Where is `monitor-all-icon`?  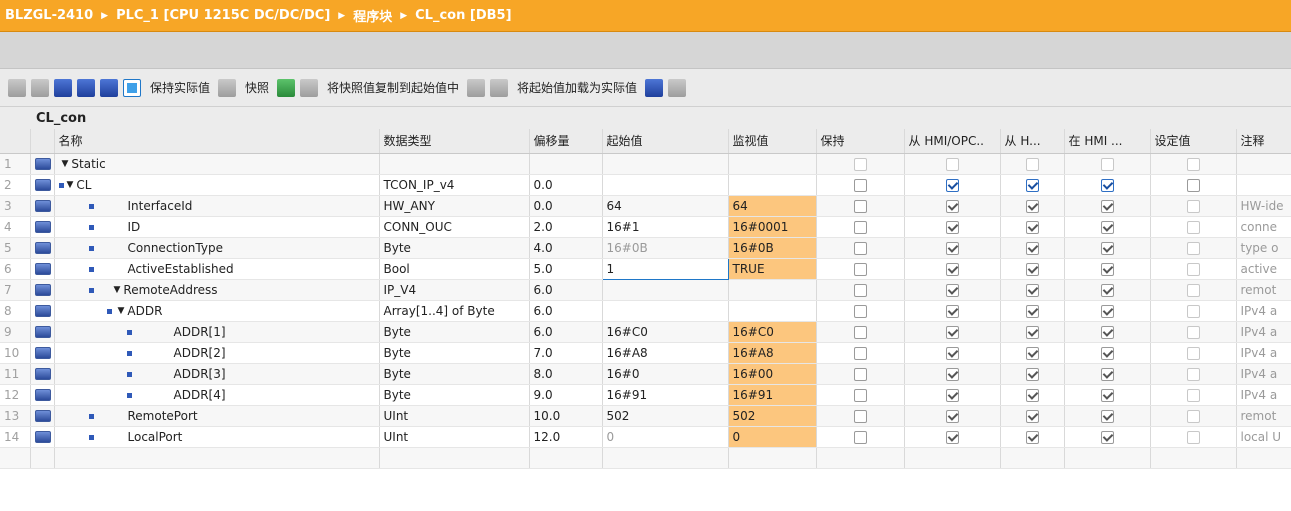 monitor-all-icon is located at coordinates (132, 87).